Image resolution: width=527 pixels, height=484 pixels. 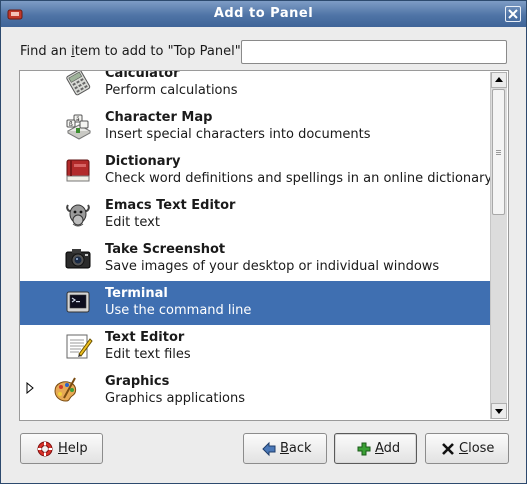 I want to click on scroll-up-button, so click(x=499, y=80).